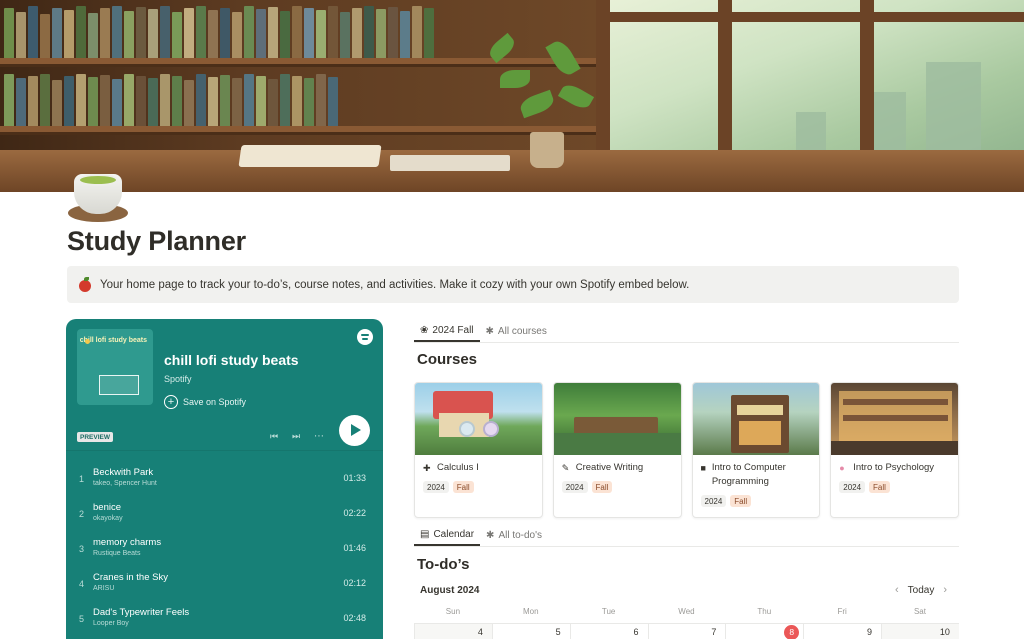 Image resolution: width=1024 pixels, height=639 pixels. What do you see at coordinates (920, 631) in the screenshot?
I see `calendar-day: 10` at bounding box center [920, 631].